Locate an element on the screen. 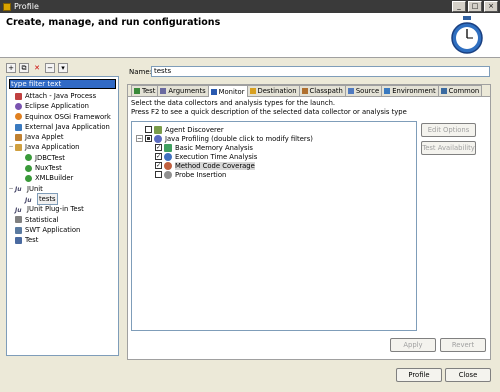 Image resolution: width=500 pixels, height=392 pixels. tab-label: Environment is located at coordinates (414, 91).